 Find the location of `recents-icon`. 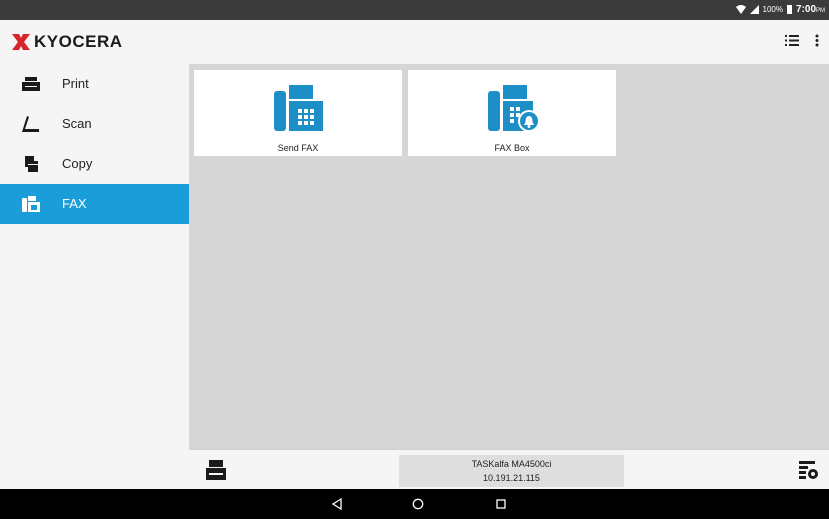

recents-icon is located at coordinates (501, 504).